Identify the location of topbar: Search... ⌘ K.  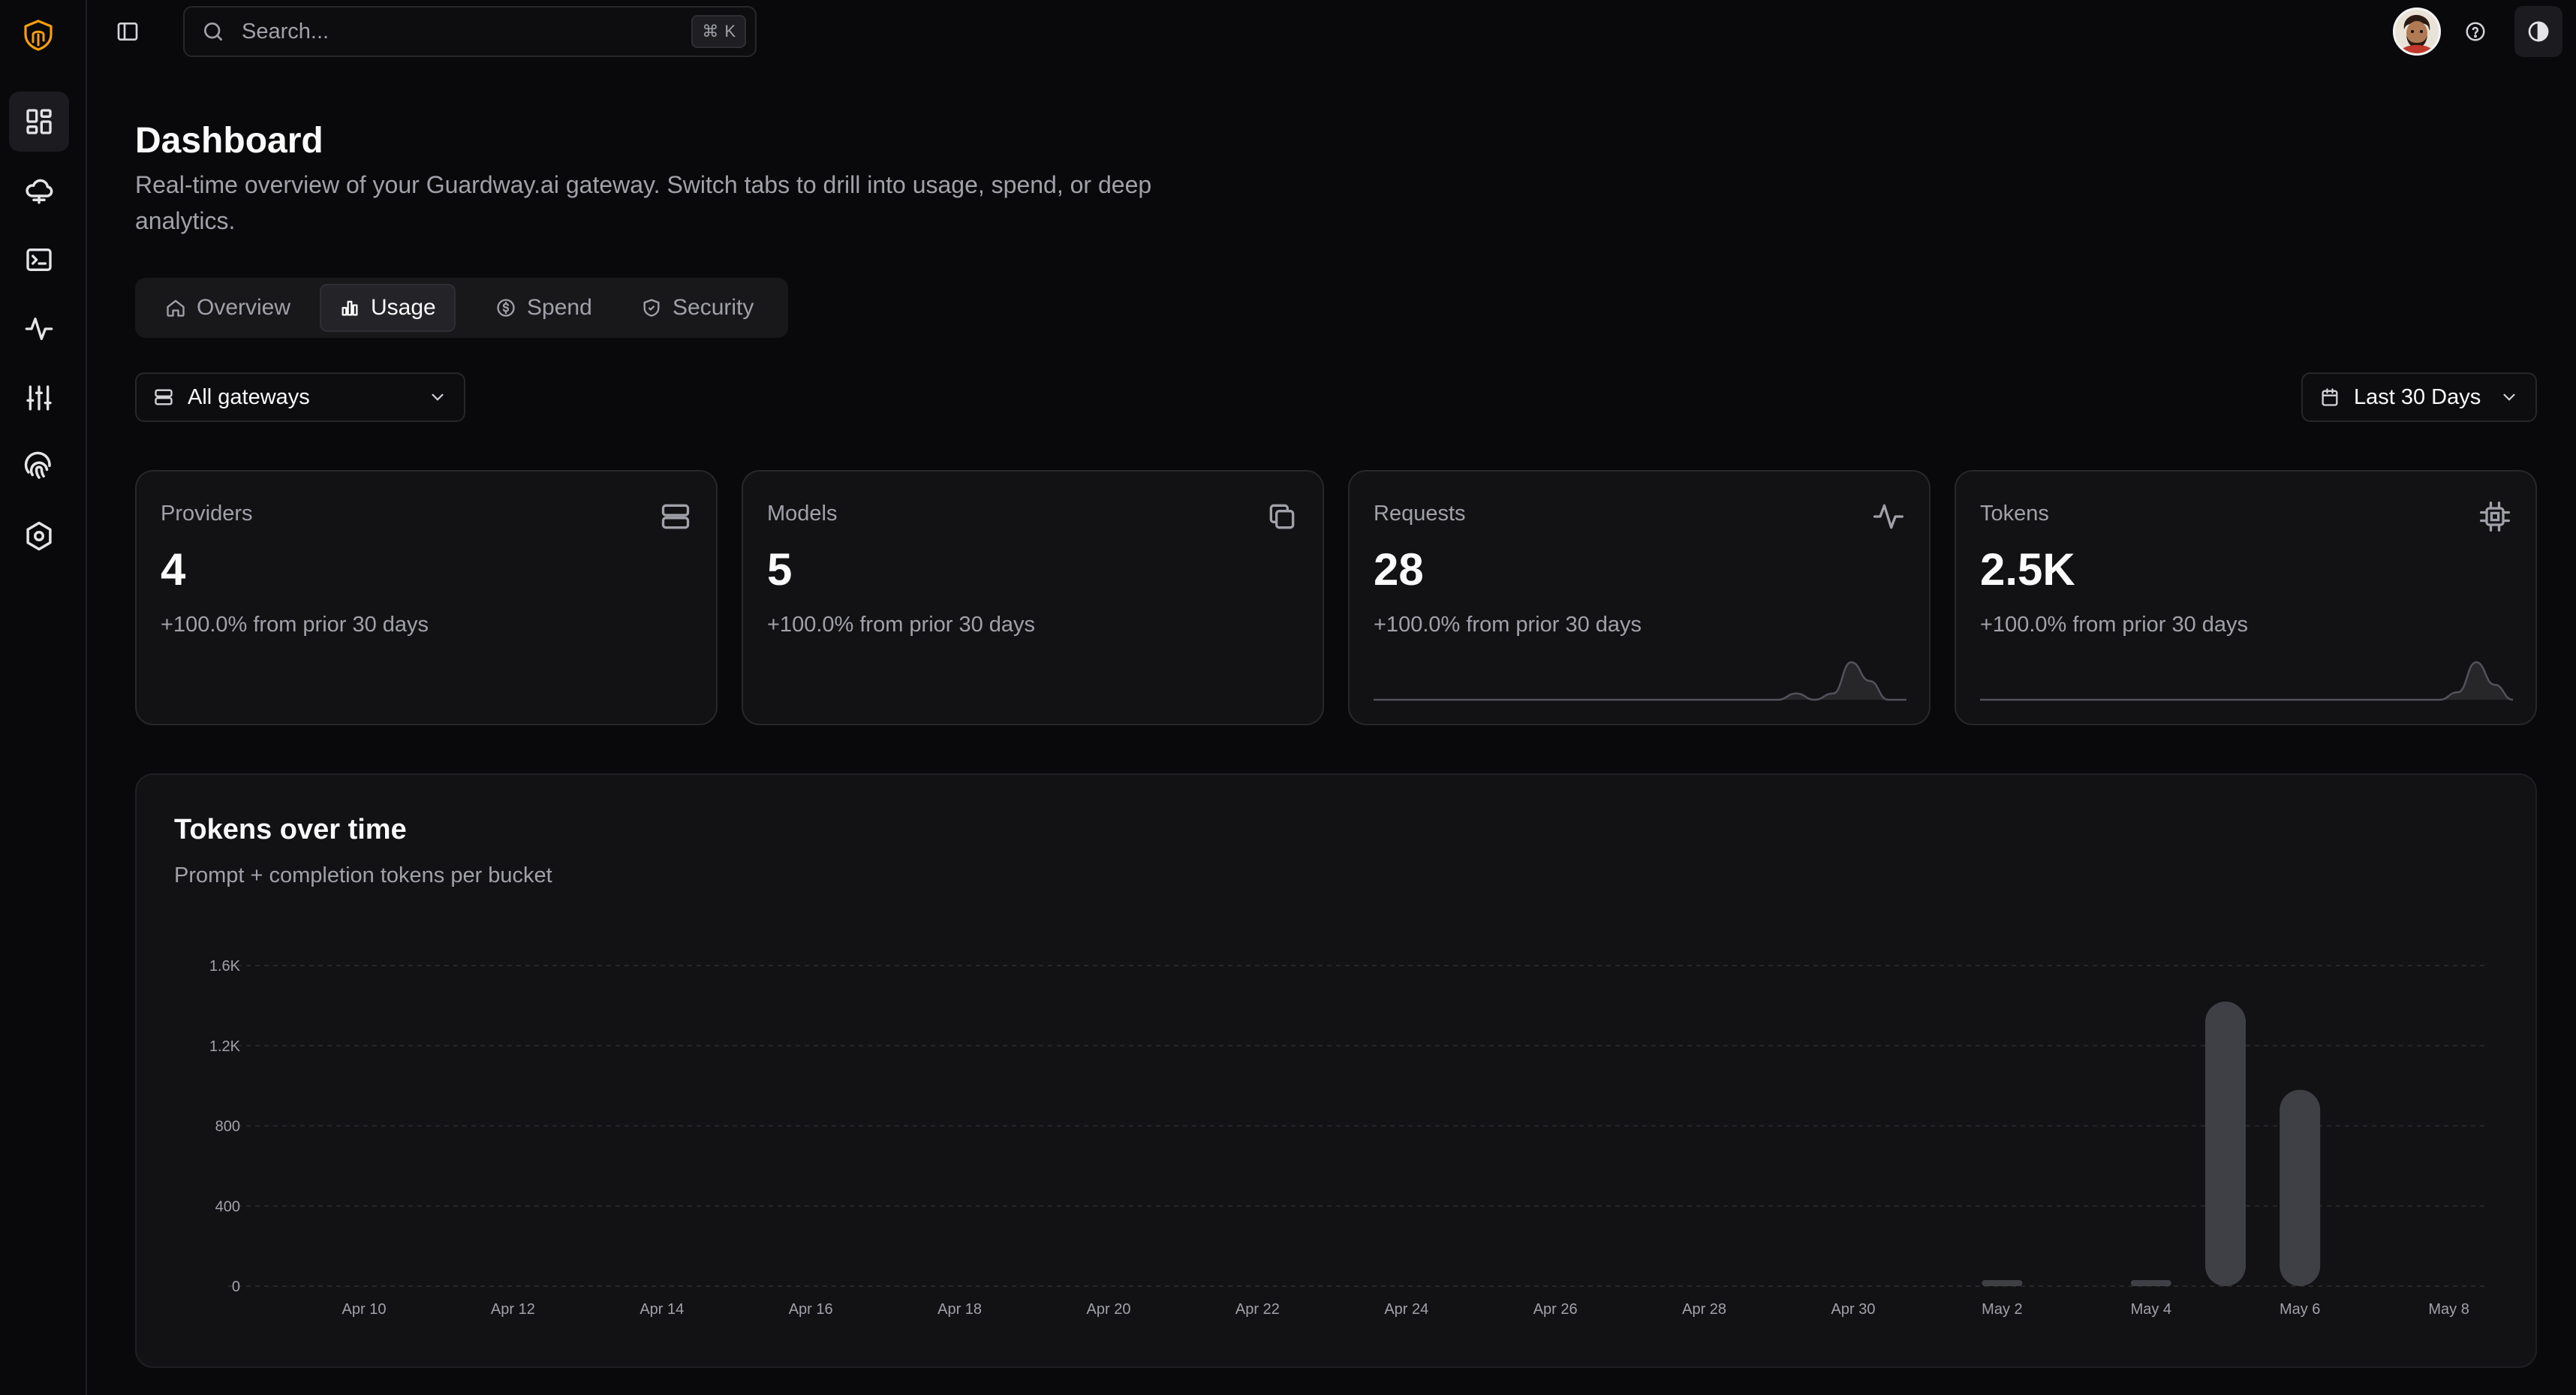
(1331, 31).